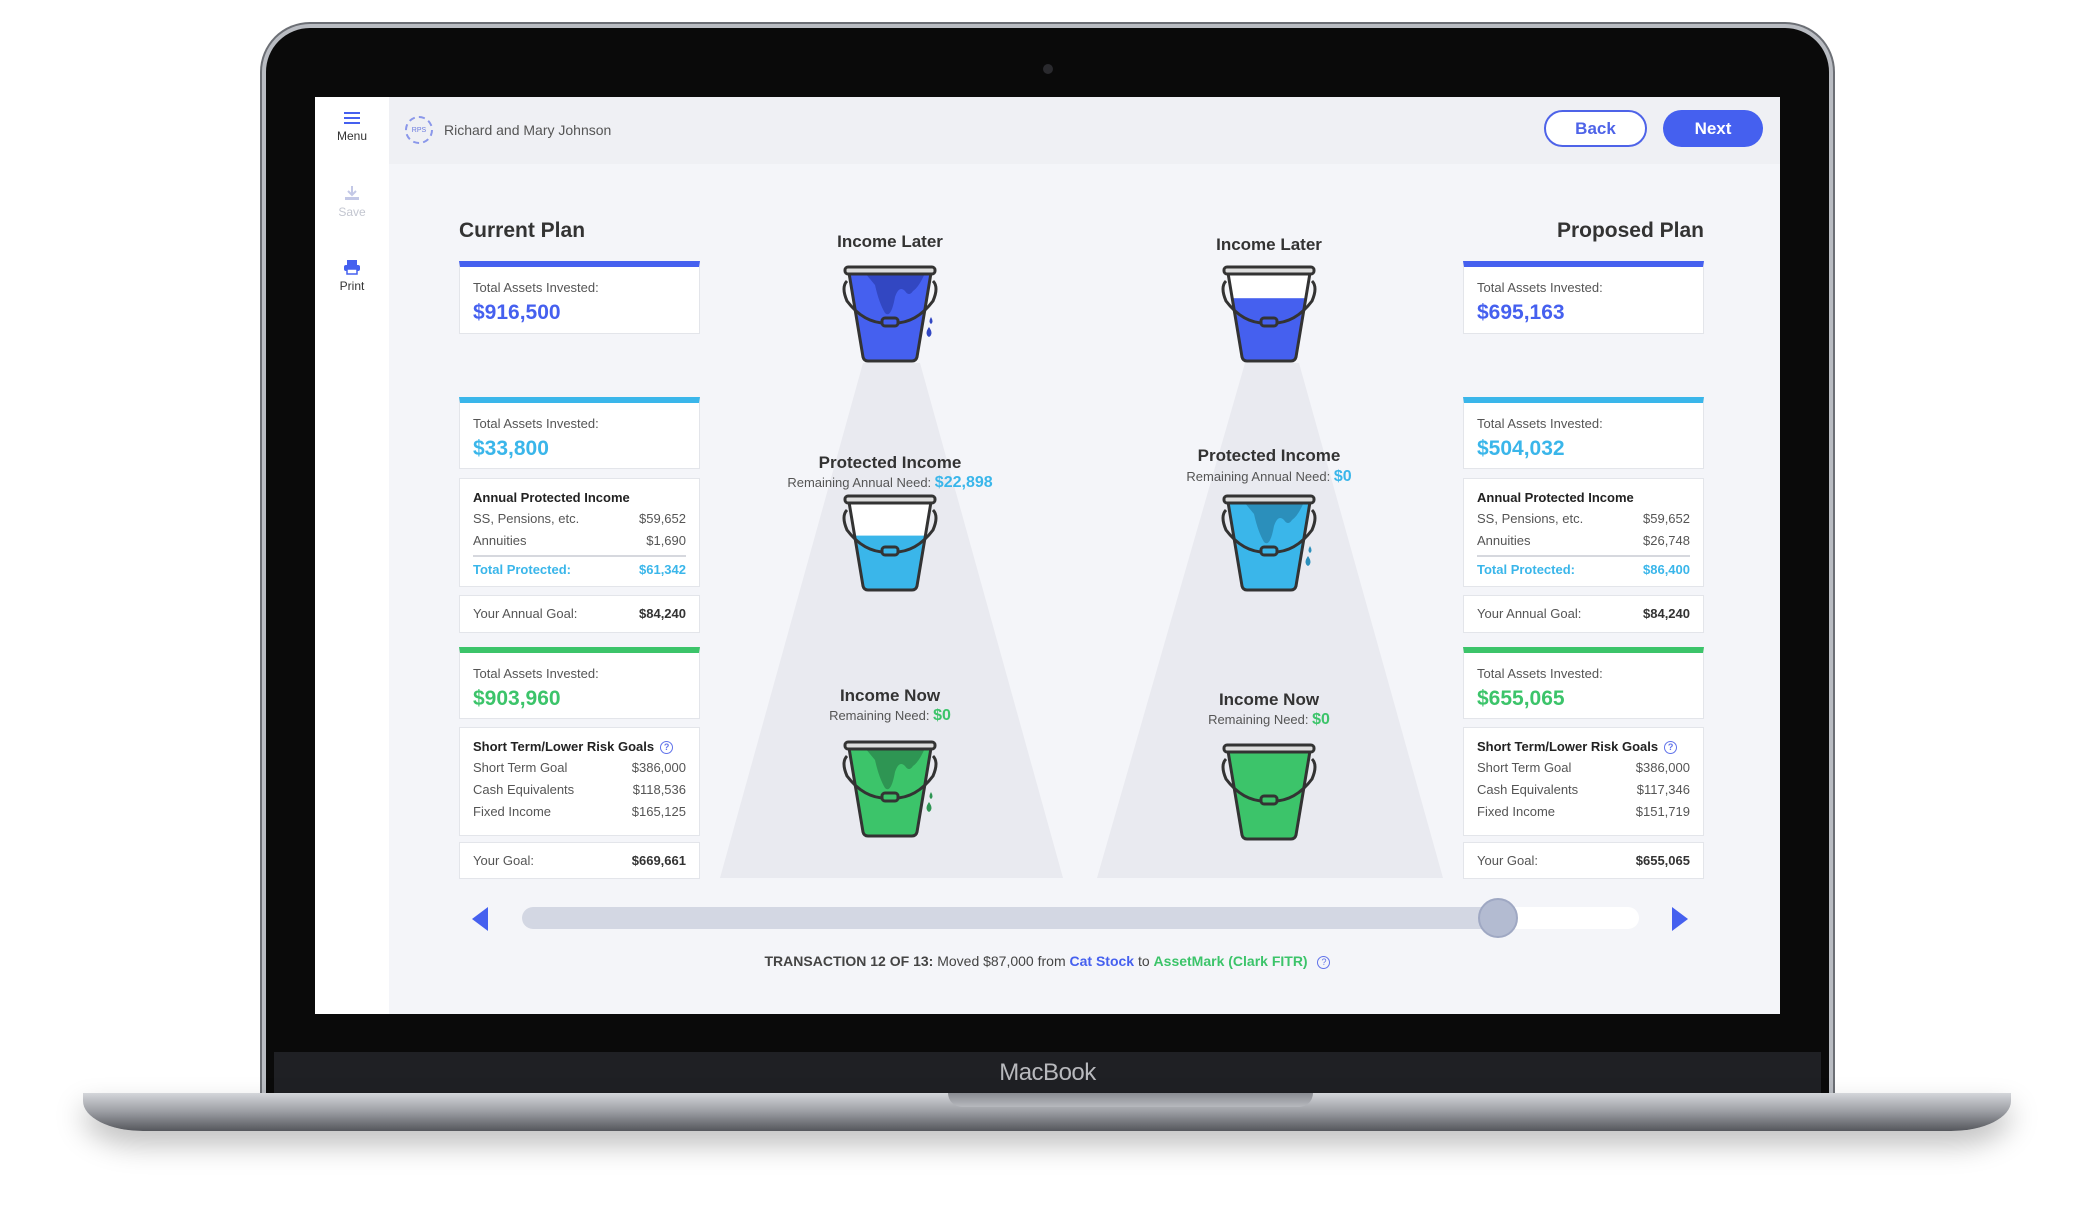  I want to click on total-protected-row: Total Protected: $86,400, so click(1583, 568).